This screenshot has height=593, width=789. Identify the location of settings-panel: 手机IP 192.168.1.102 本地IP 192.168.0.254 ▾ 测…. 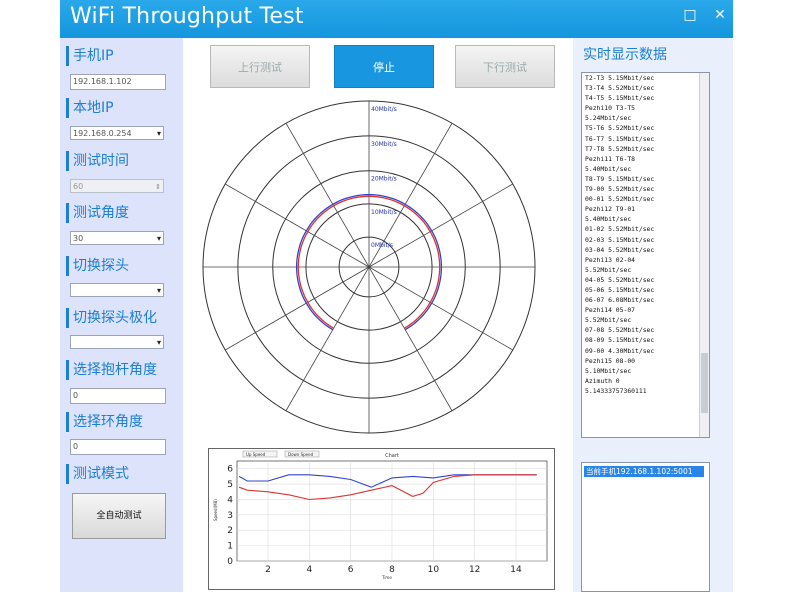
(121, 315).